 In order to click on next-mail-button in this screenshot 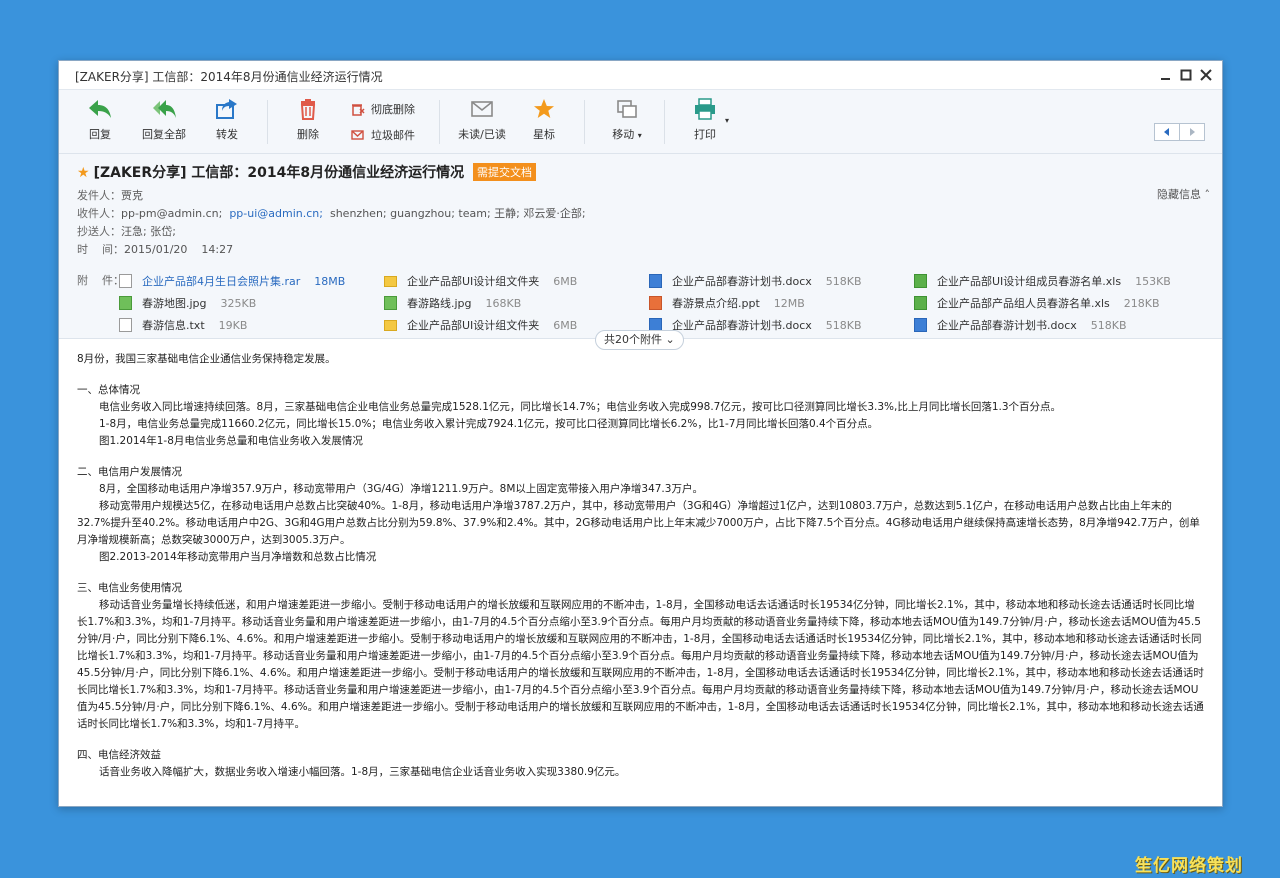, I will do `click(1192, 132)`.